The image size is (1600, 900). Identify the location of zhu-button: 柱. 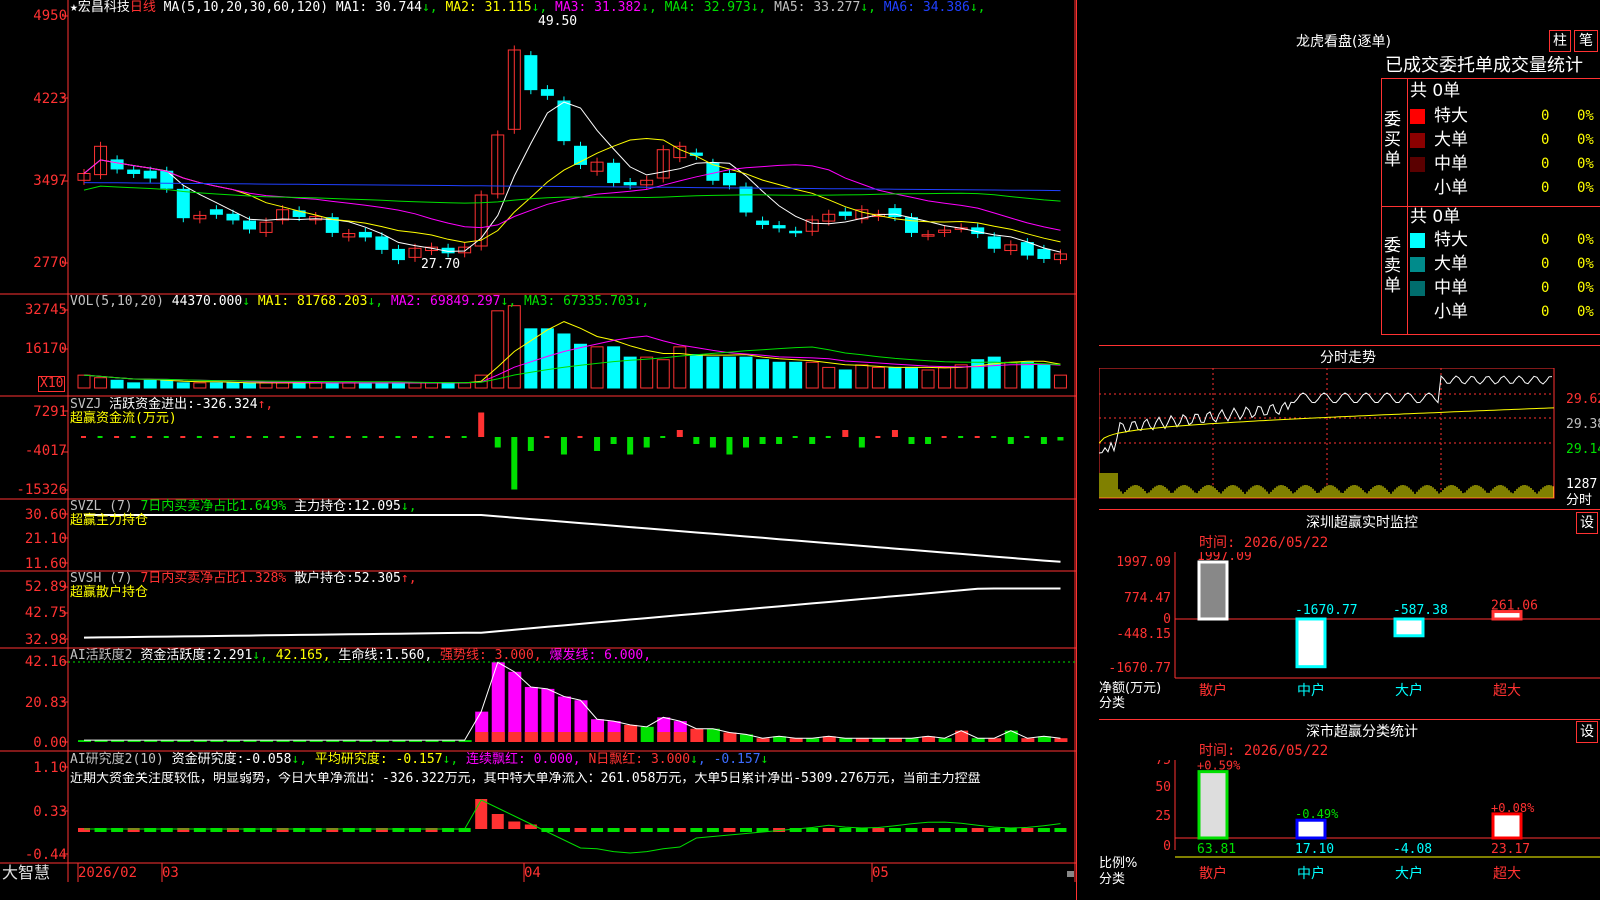
(1560, 41).